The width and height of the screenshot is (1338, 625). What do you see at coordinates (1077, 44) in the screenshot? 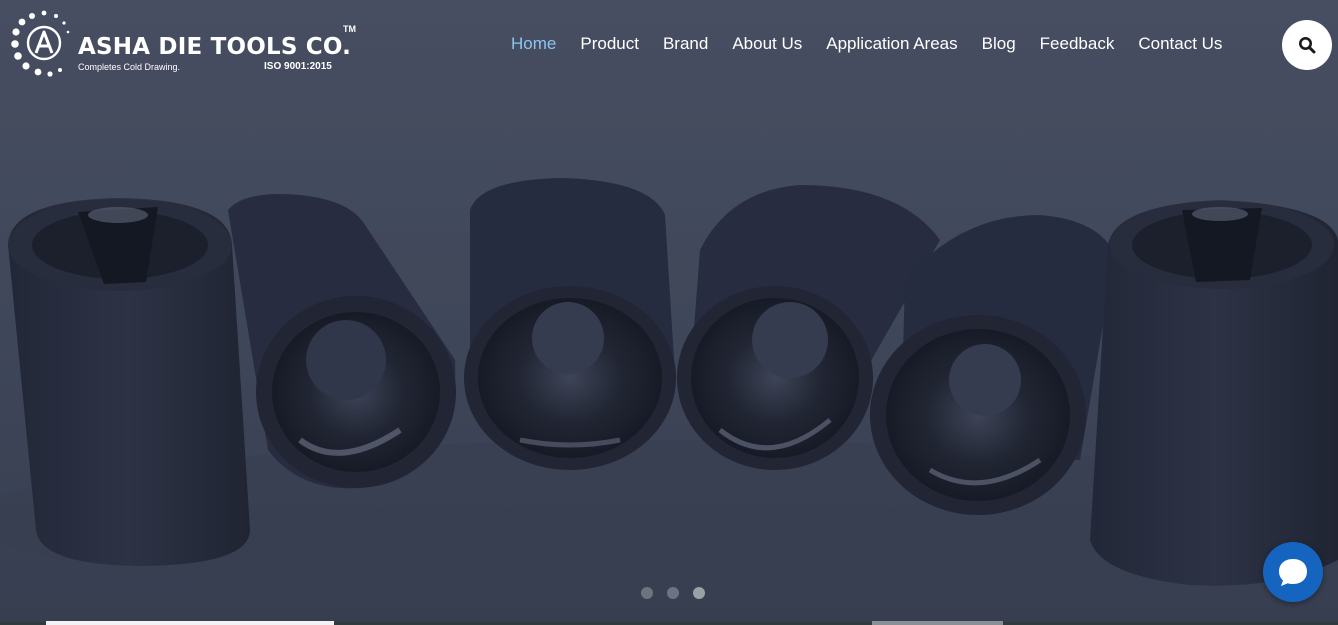
I see `nav-item-feedback: Feedback` at bounding box center [1077, 44].